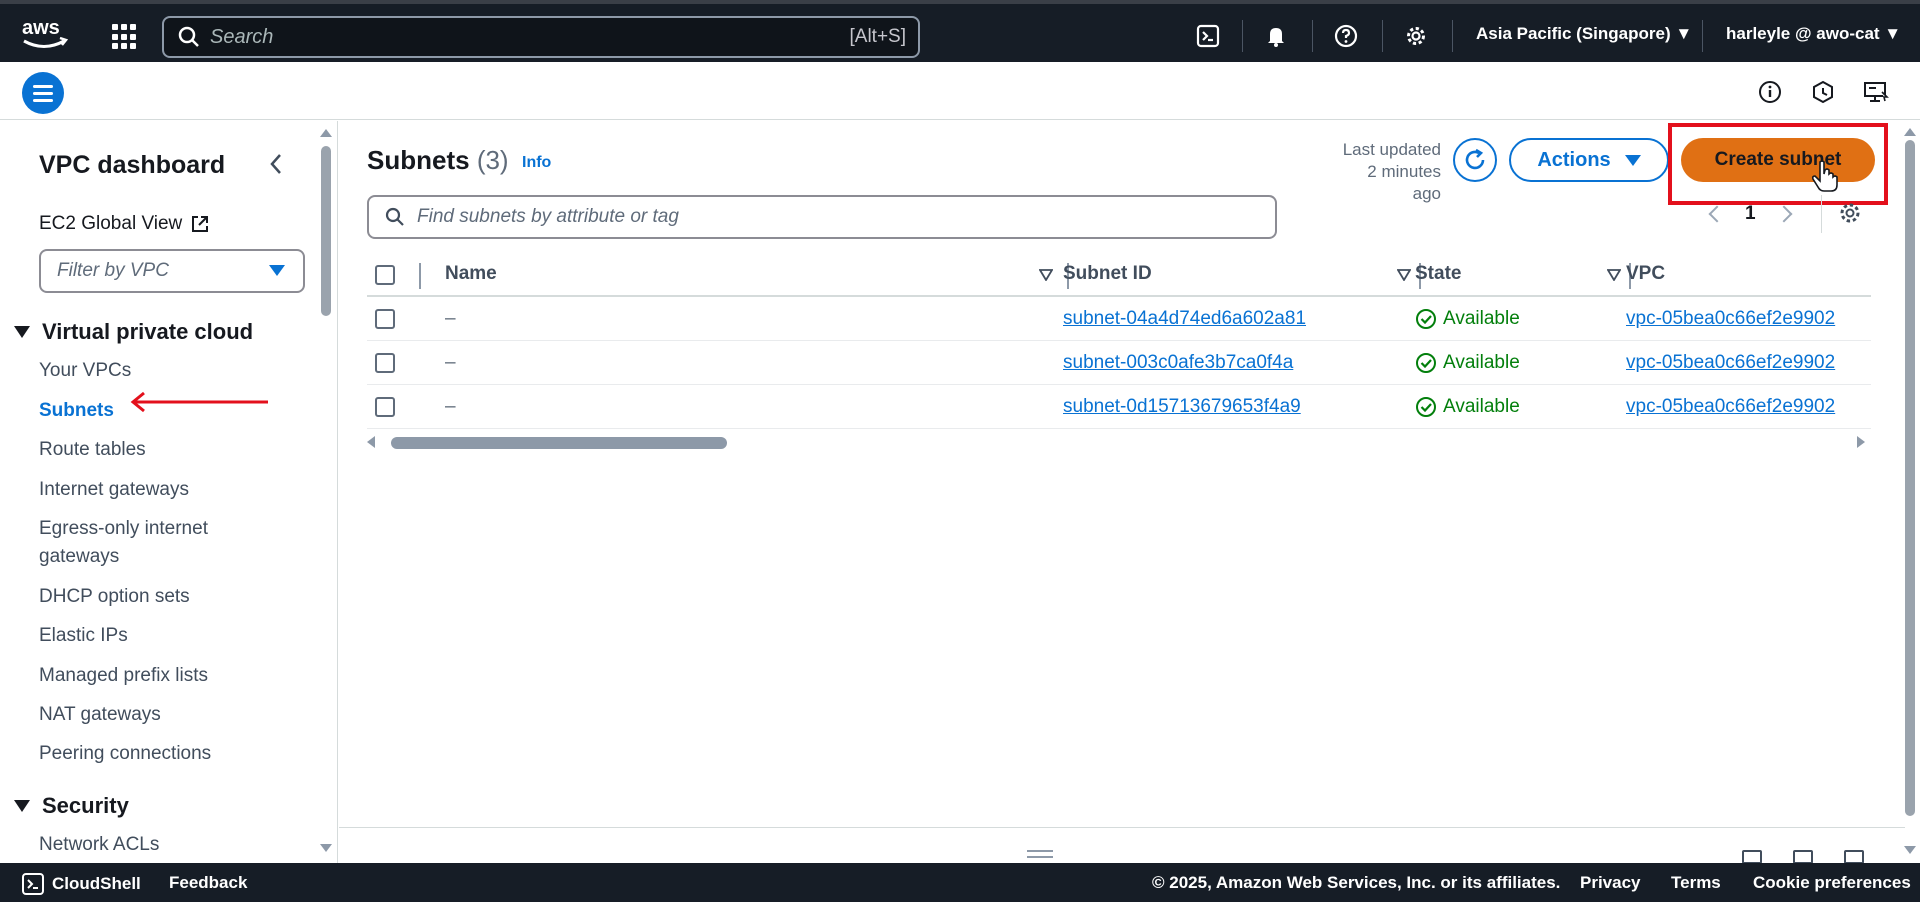 Image resolution: width=1920 pixels, height=902 pixels. What do you see at coordinates (559, 443) in the screenshot?
I see `table-horizontal-scrollbar-thumb` at bounding box center [559, 443].